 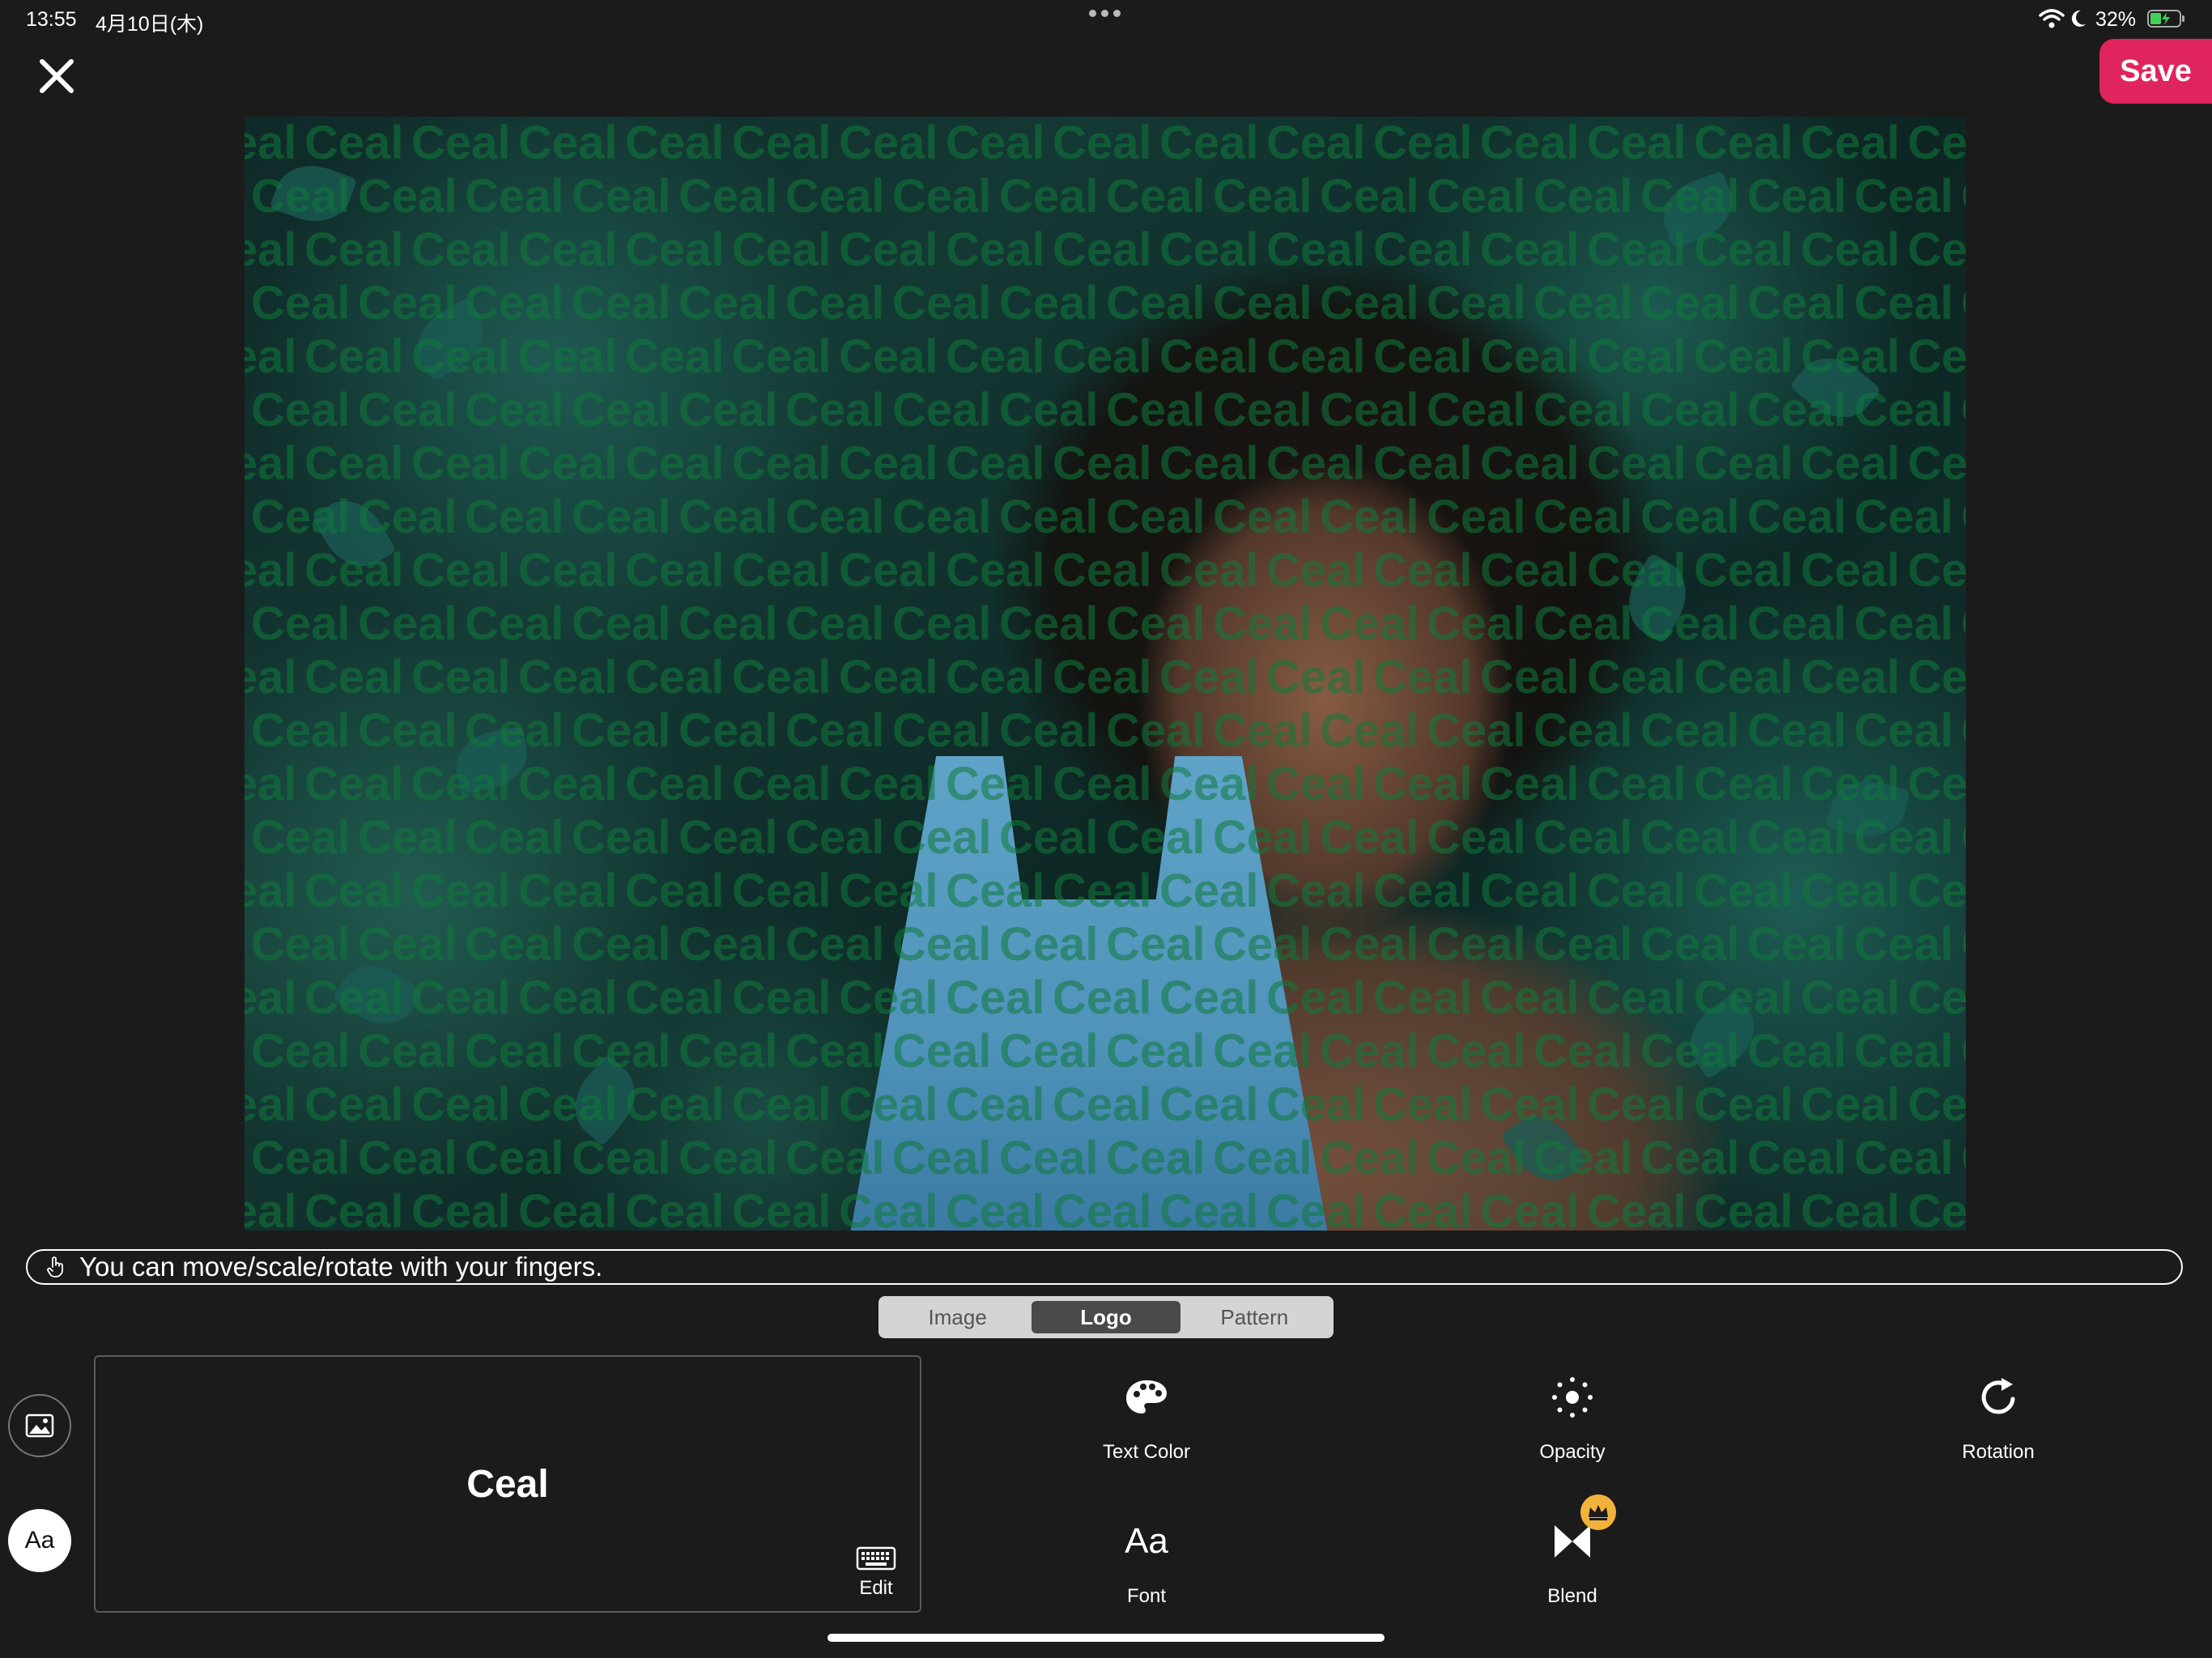 I want to click on edit-text-button: Edit, so click(x=876, y=1573).